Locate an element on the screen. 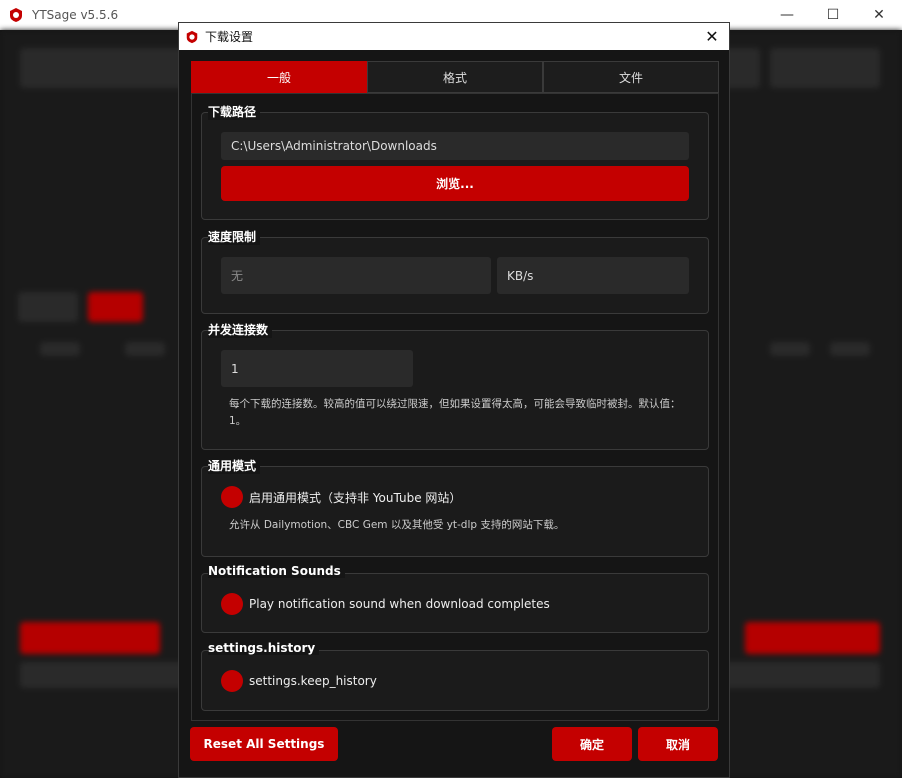  concurrent-connections-input: 1 is located at coordinates (317, 368).